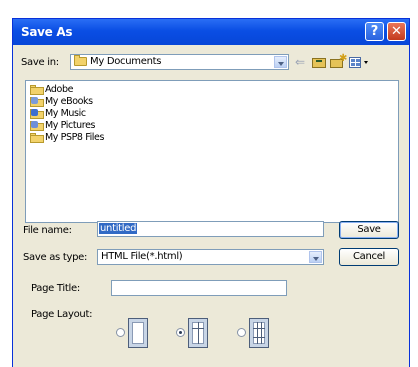 Image resolution: width=418 pixels, height=367 pixels. Describe the element at coordinates (69, 101) in the screenshot. I see `list-item-label: My eBooks` at that location.